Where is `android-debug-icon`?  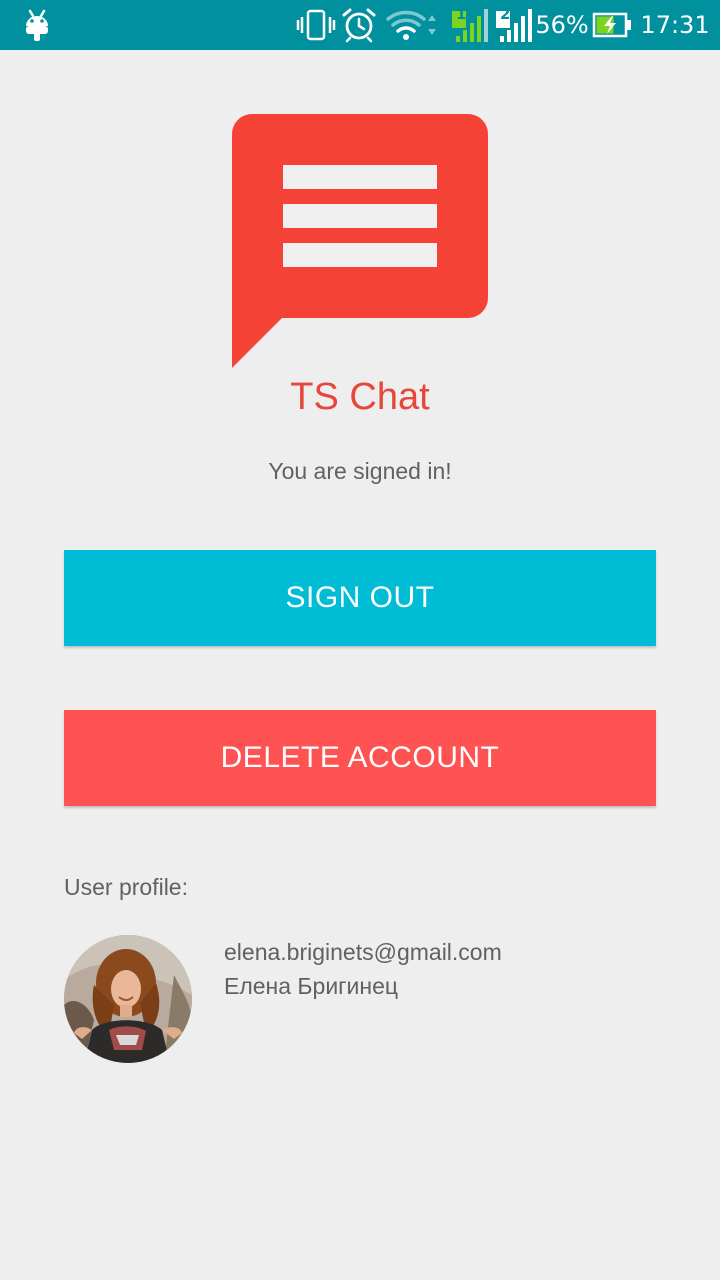 android-debug-icon is located at coordinates (37, 25).